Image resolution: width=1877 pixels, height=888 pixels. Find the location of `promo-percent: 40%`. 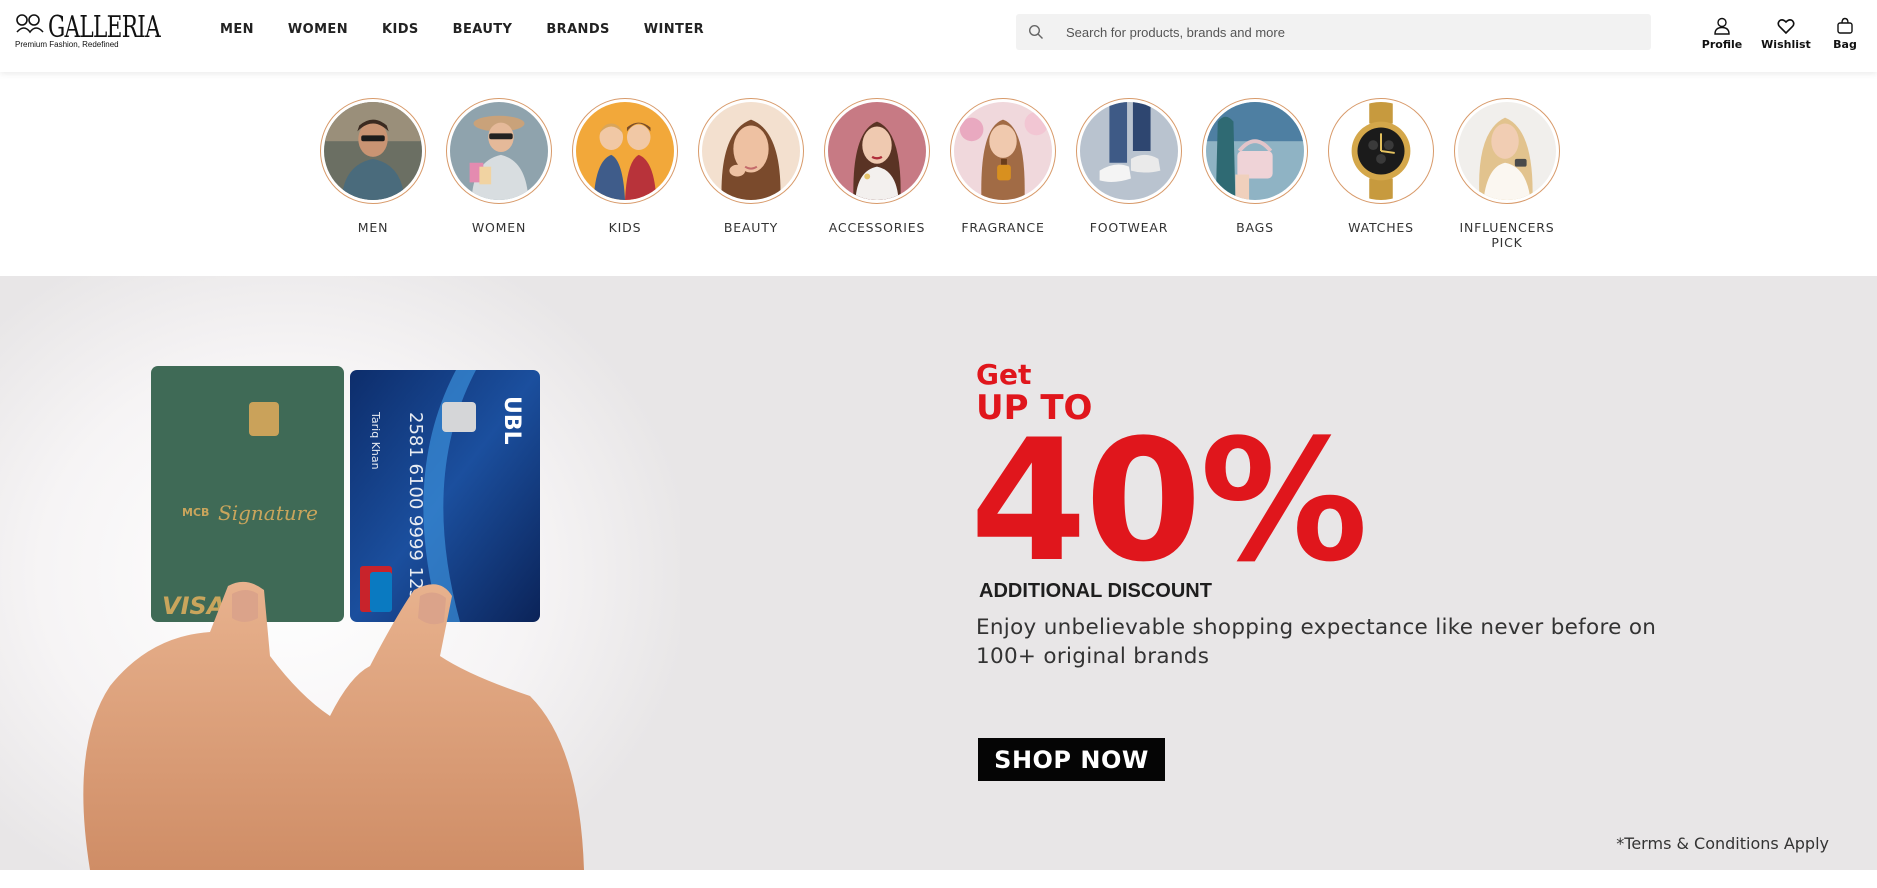

promo-percent: 40% is located at coordinates (1169, 501).